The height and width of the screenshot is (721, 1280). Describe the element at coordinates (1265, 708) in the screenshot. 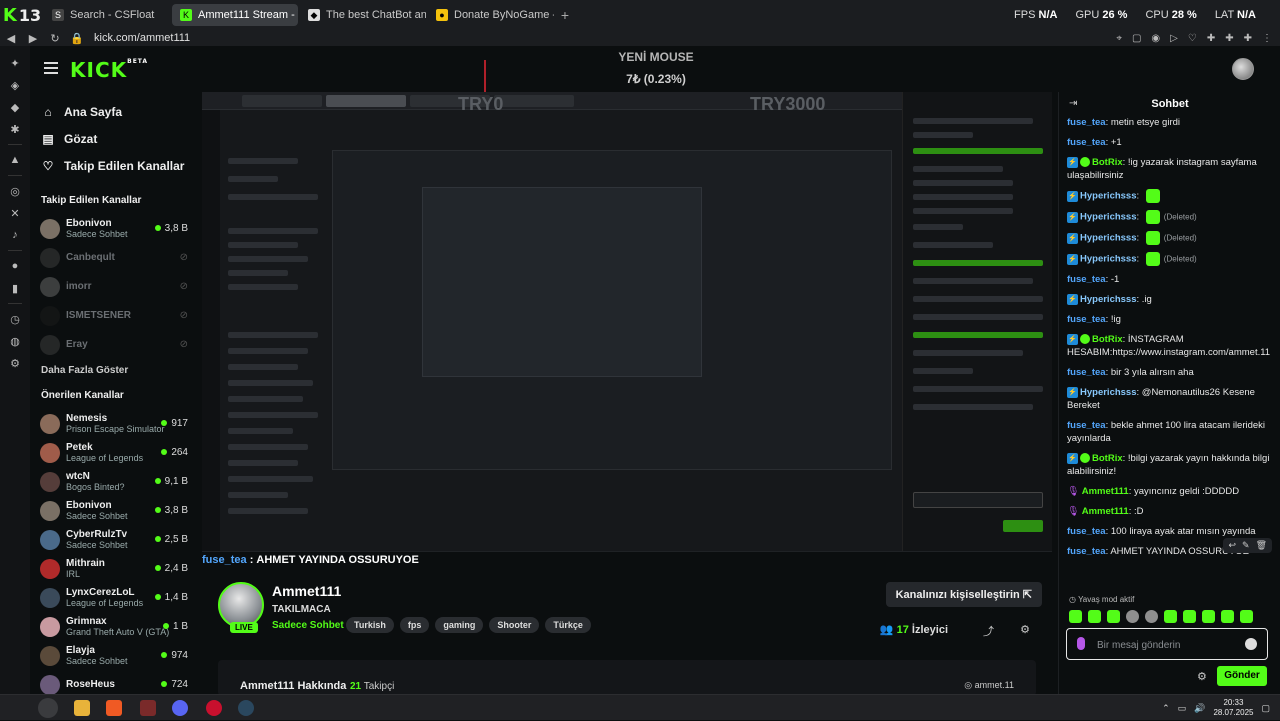

I see `notification-icon: ▢` at that location.